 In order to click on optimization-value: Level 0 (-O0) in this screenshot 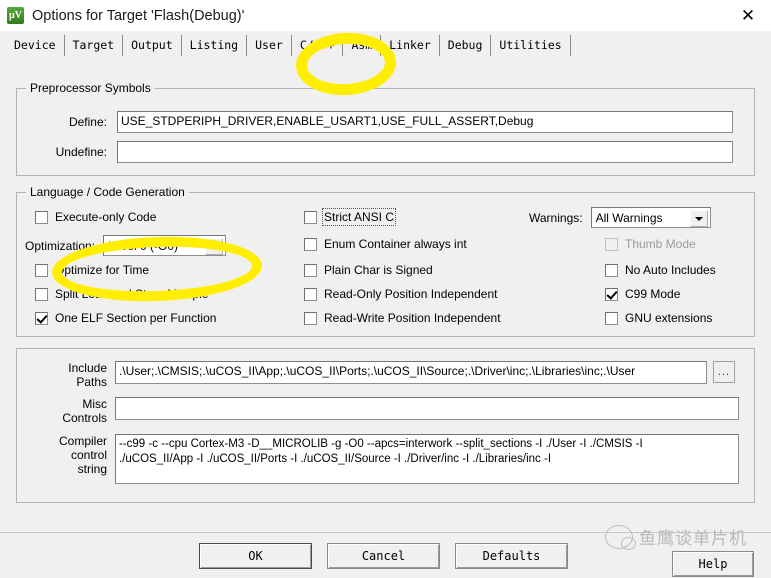, I will do `click(143, 245)`.